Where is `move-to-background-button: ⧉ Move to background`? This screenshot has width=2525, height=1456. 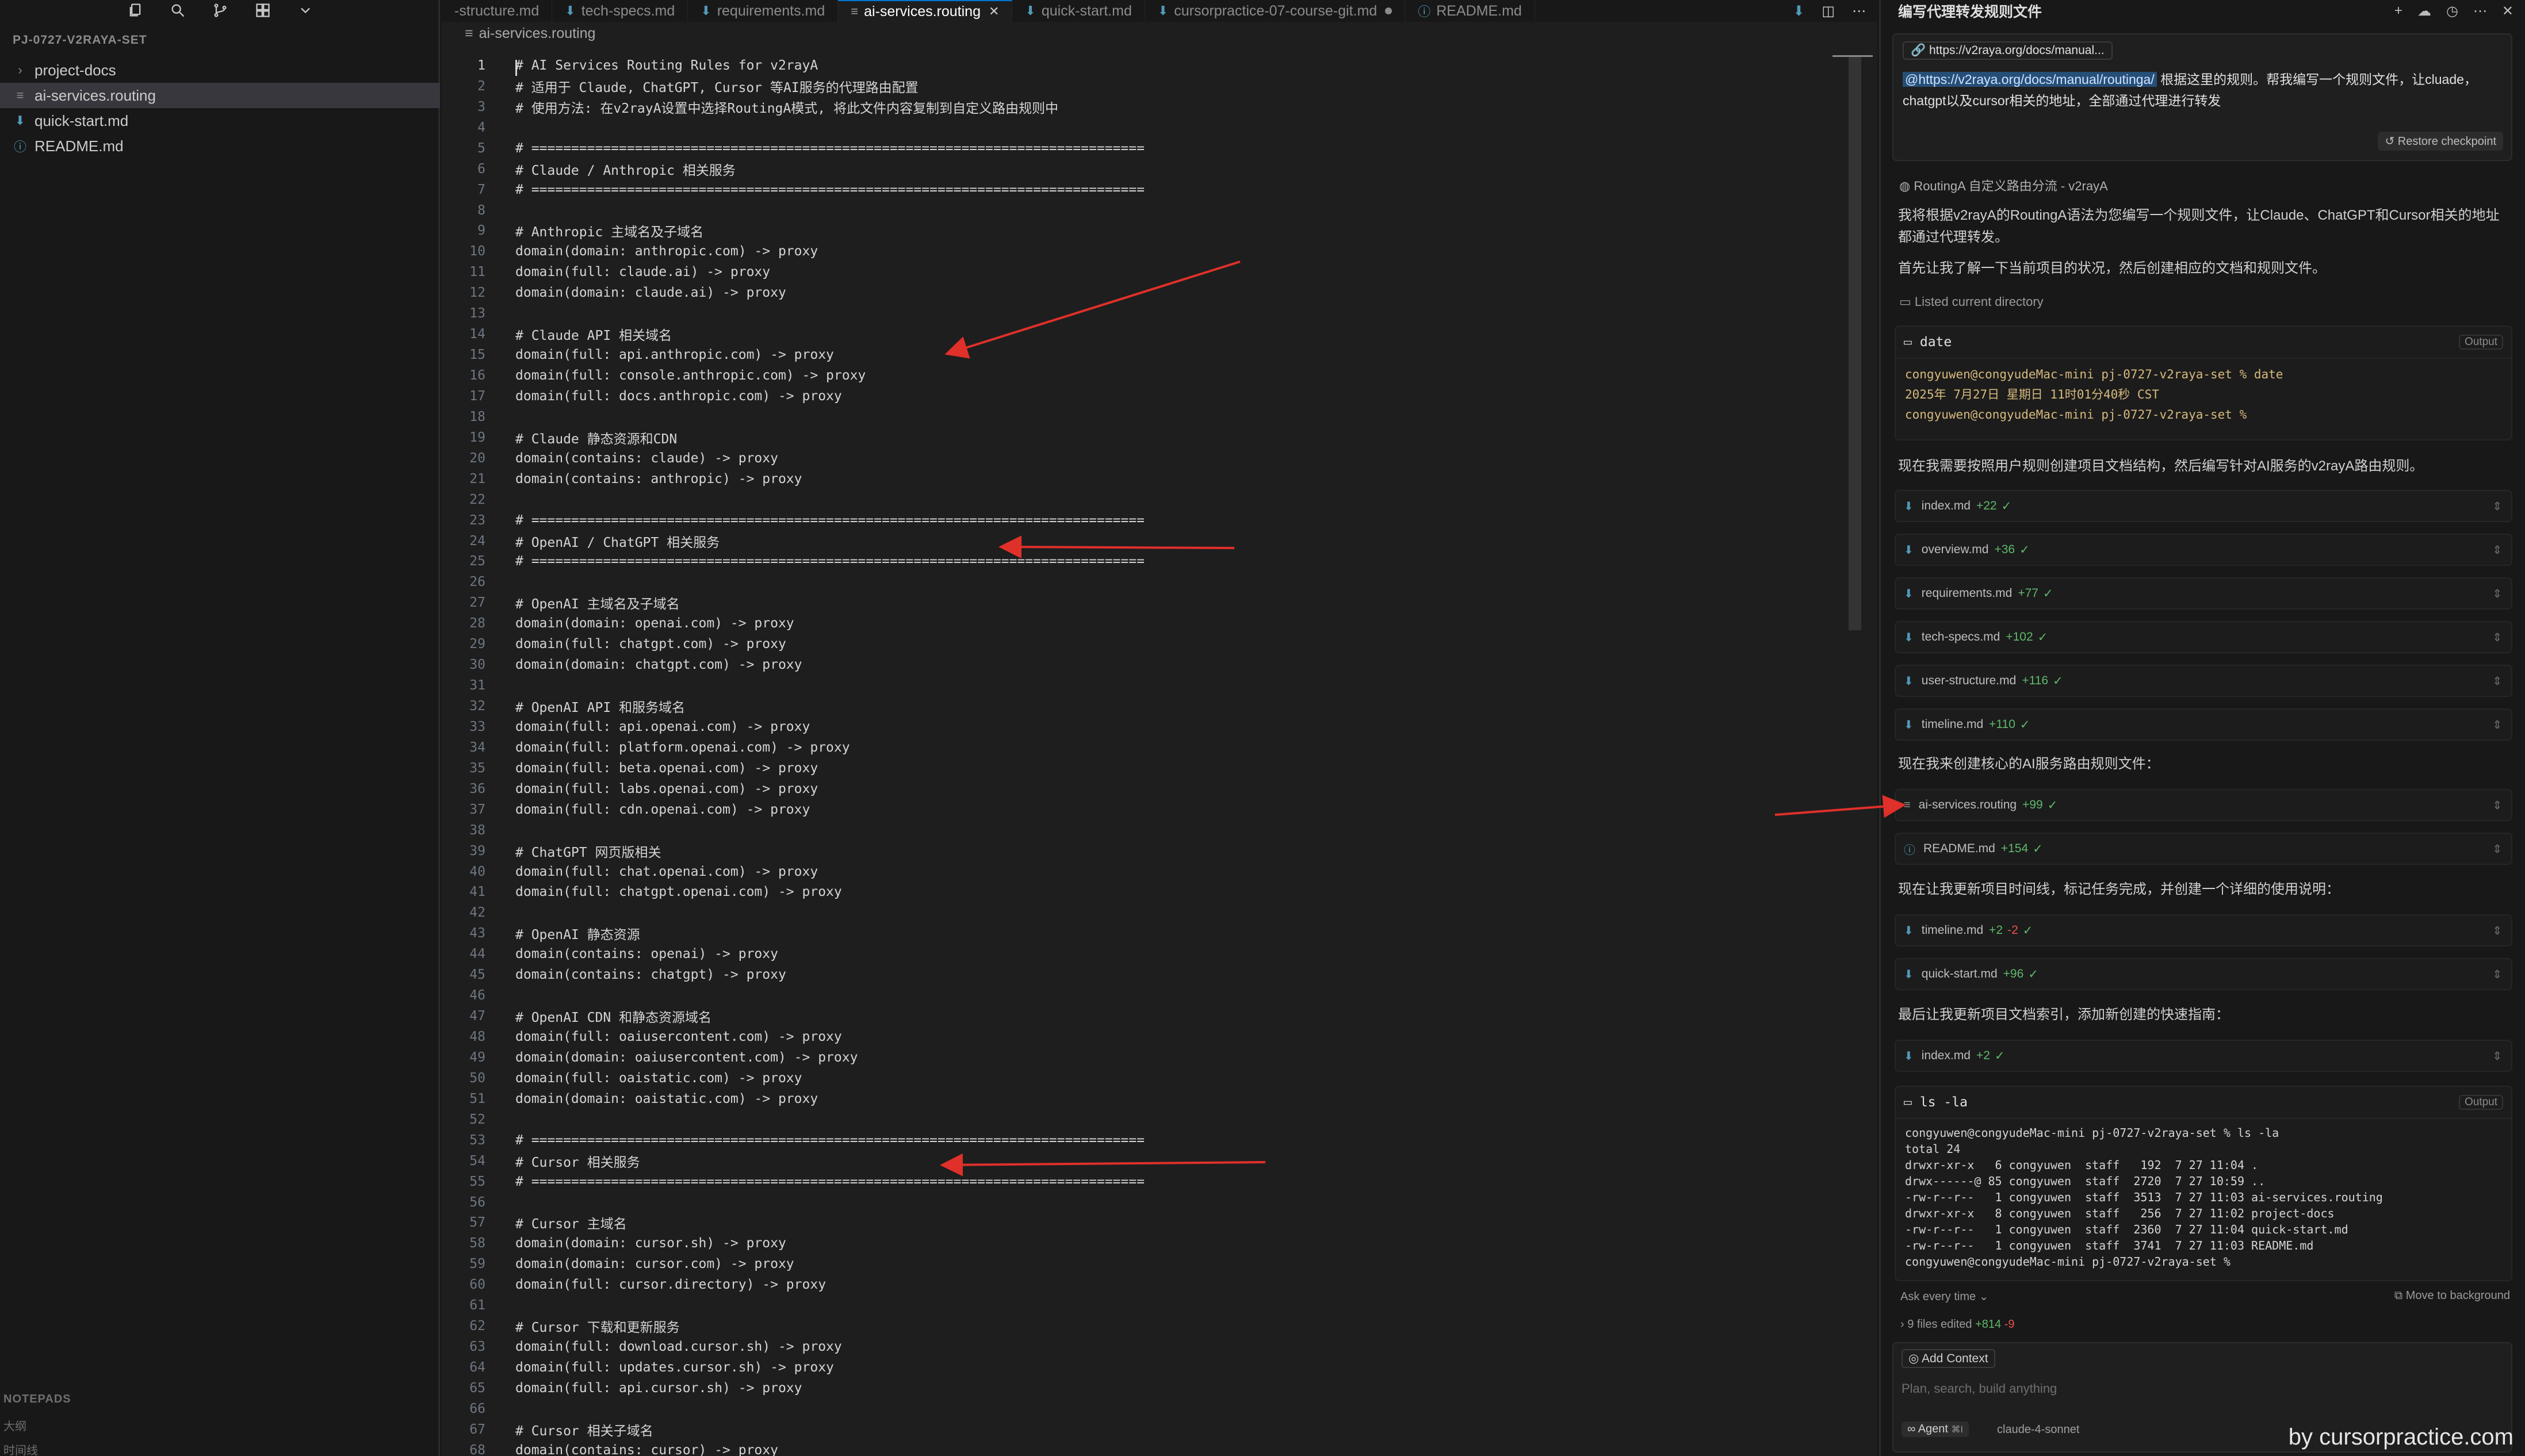
move-to-background-button: ⧉ Move to background is located at coordinates (2452, 1295).